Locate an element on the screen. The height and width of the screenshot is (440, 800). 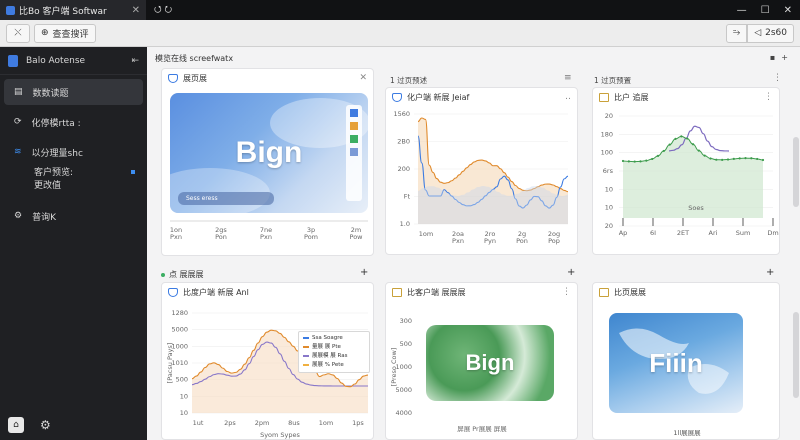
card-header: 比页展展 is located at coordinates (686, 292).